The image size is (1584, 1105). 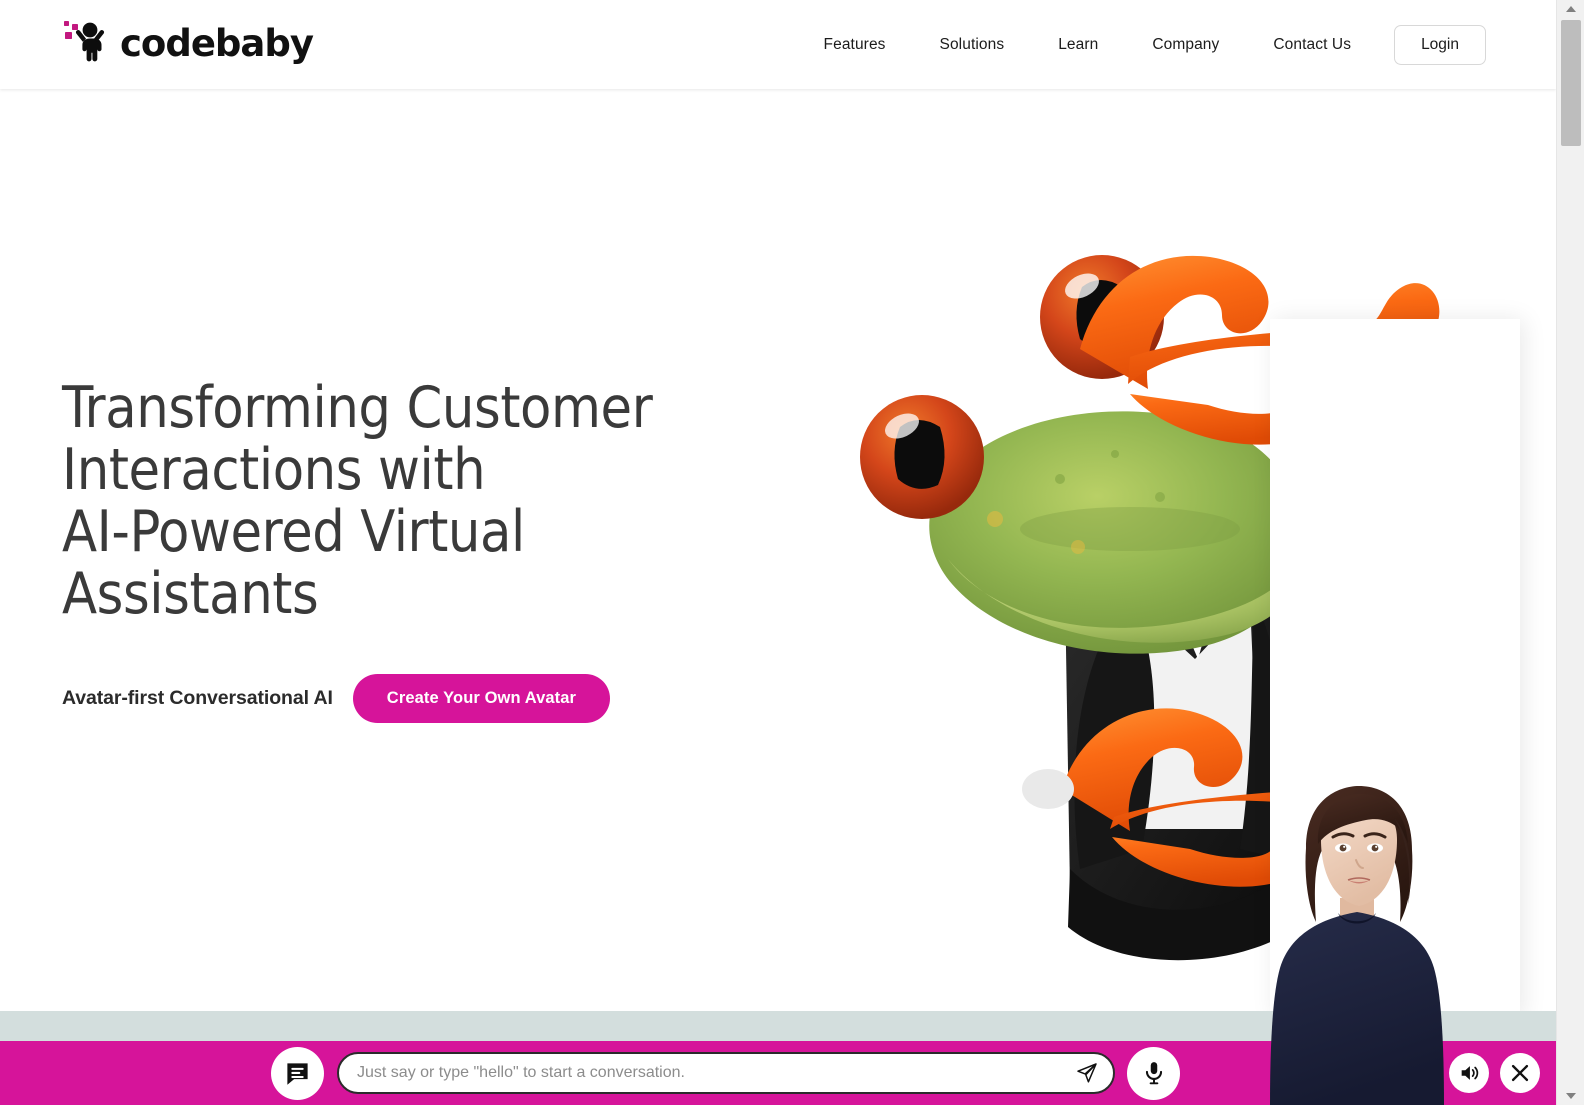 I want to click on close-x-icon, so click(x=1520, y=1073).